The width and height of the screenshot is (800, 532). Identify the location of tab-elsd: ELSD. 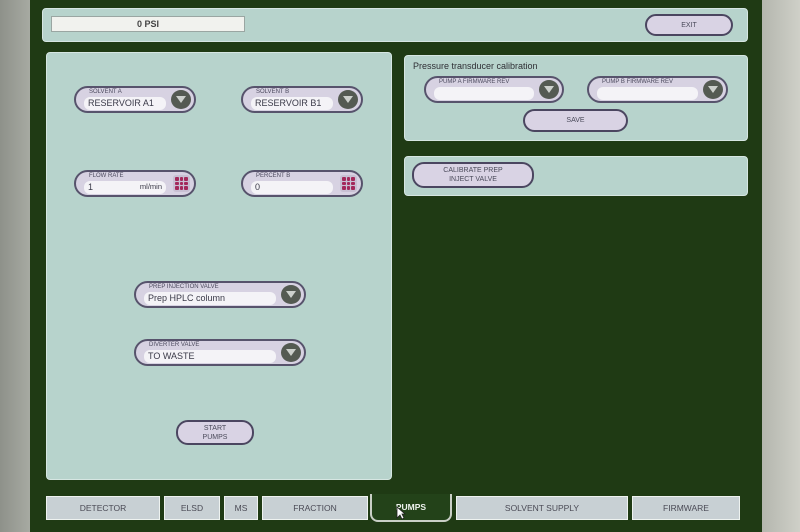
(192, 508).